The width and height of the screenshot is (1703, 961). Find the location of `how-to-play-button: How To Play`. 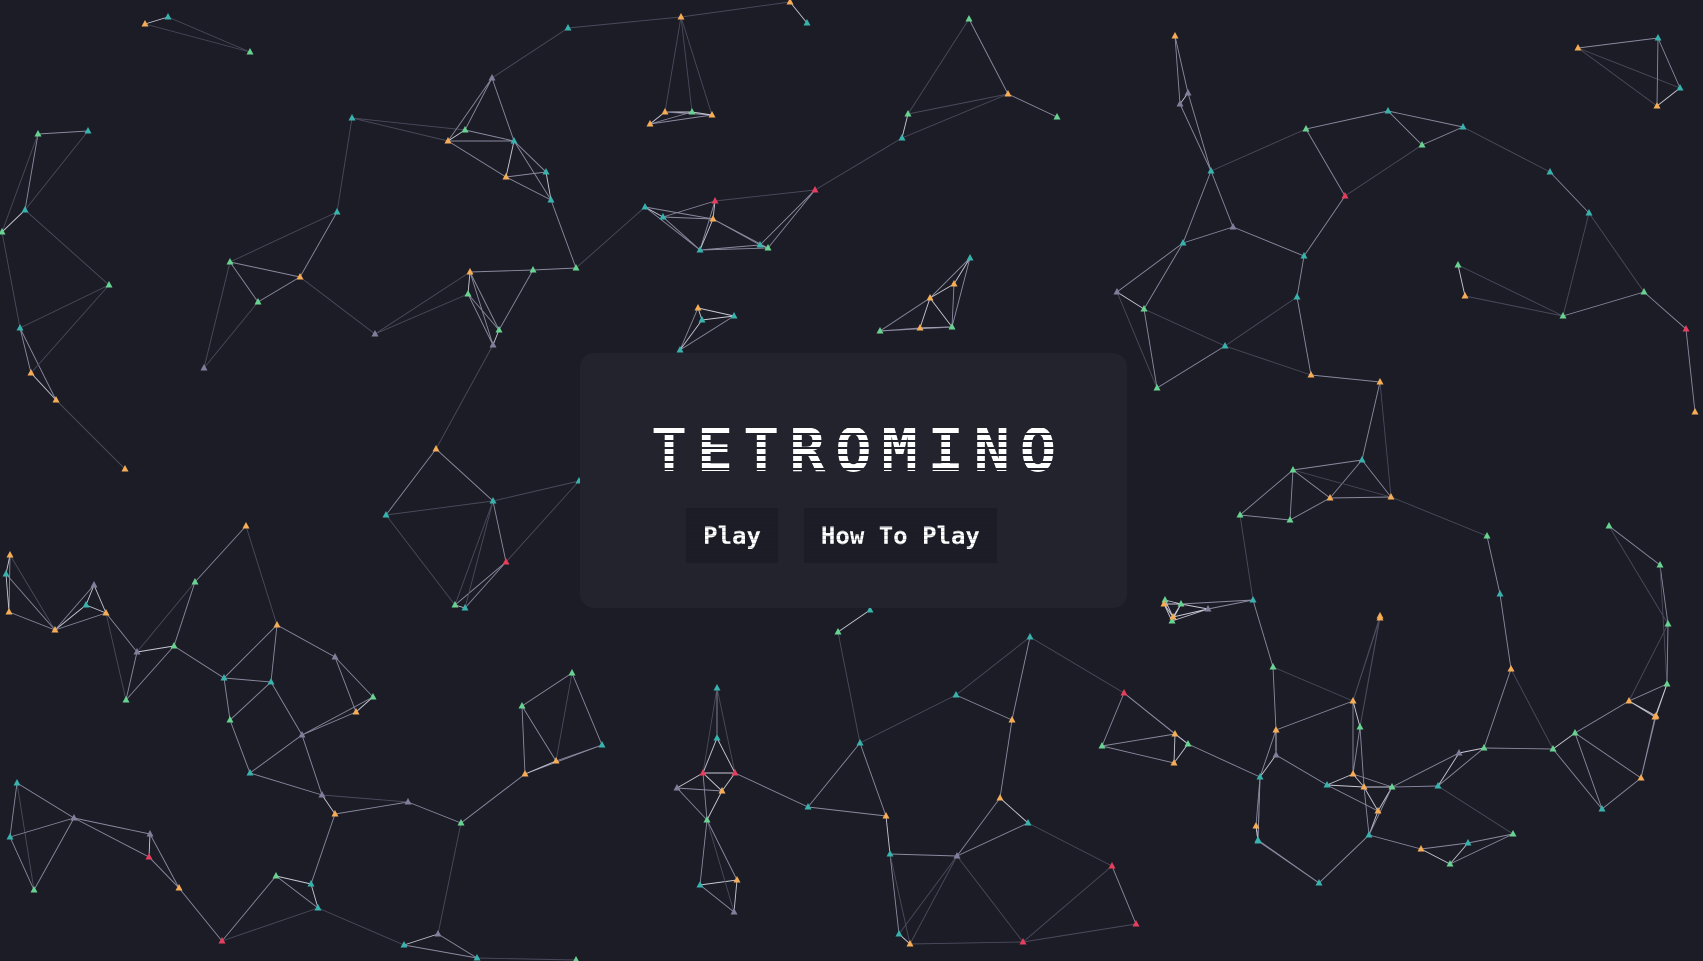

how-to-play-button: How To Play is located at coordinates (900, 535).